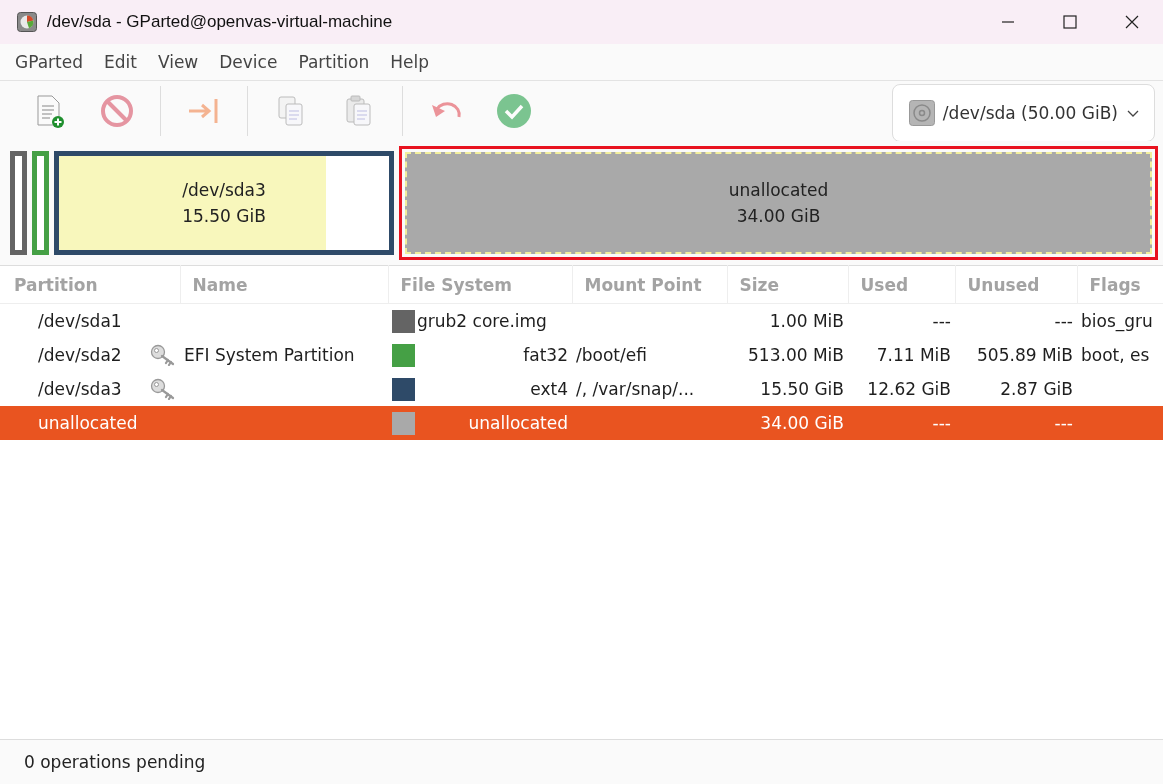  Describe the element at coordinates (122, 62) in the screenshot. I see `menu-item: Edit` at that location.